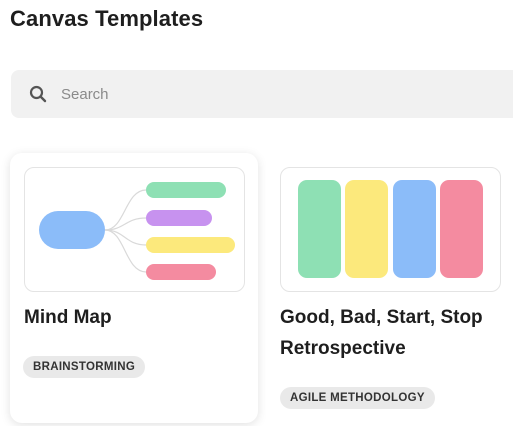 Image resolution: width=513 pixels, height=426 pixels. I want to click on search-bar, so click(262, 94).